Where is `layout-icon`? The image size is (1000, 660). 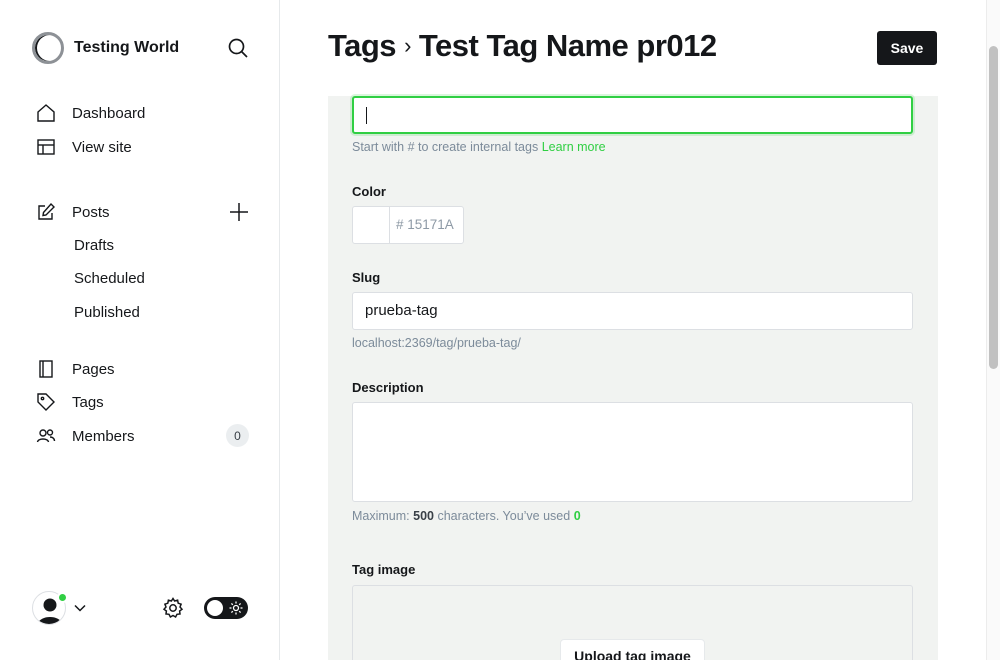
layout-icon is located at coordinates (46, 147).